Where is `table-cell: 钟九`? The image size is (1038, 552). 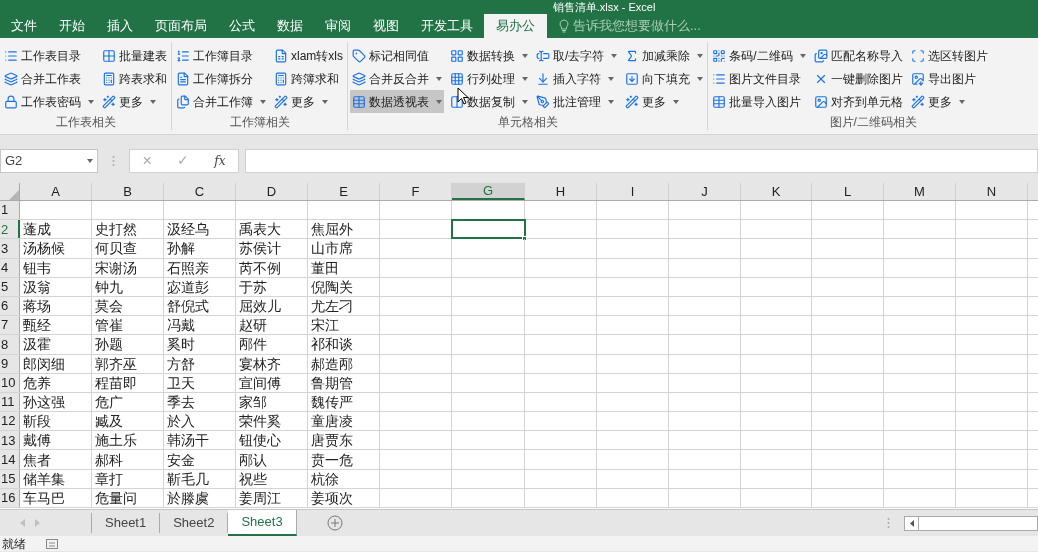
table-cell: 钟九 is located at coordinates (109, 286).